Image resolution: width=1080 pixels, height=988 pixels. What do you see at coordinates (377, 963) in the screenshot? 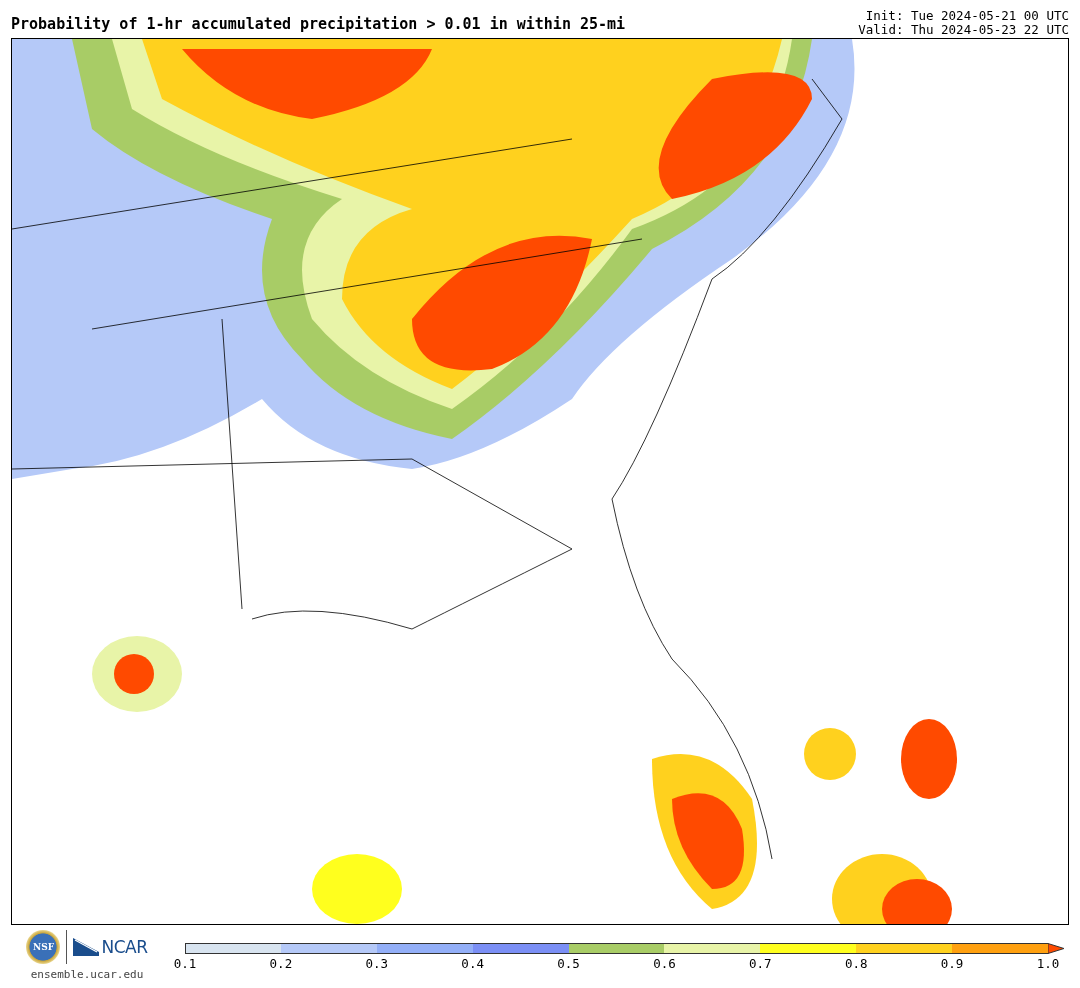
I see `colorbar-tick-label: 0.3` at bounding box center [377, 963].